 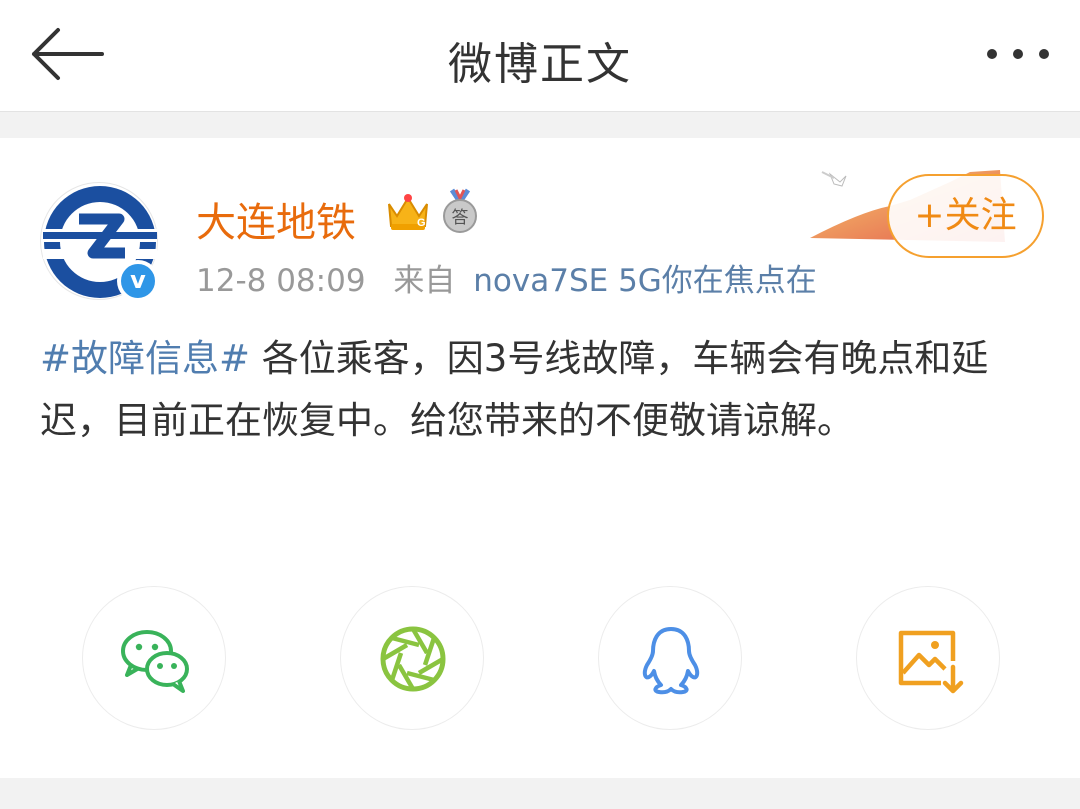 I want to click on share-wechat-button, so click(x=154, y=658).